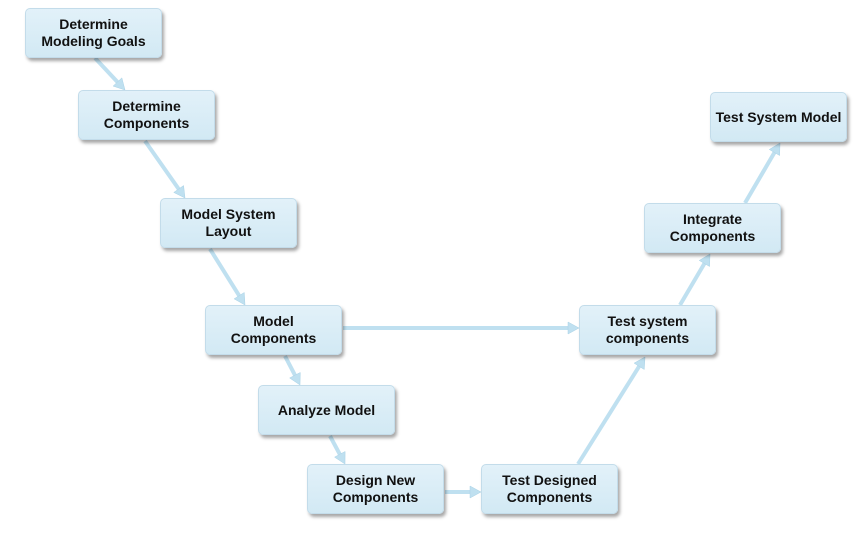  What do you see at coordinates (326, 410) in the screenshot?
I see `node-analyze-model: Analyze Model` at bounding box center [326, 410].